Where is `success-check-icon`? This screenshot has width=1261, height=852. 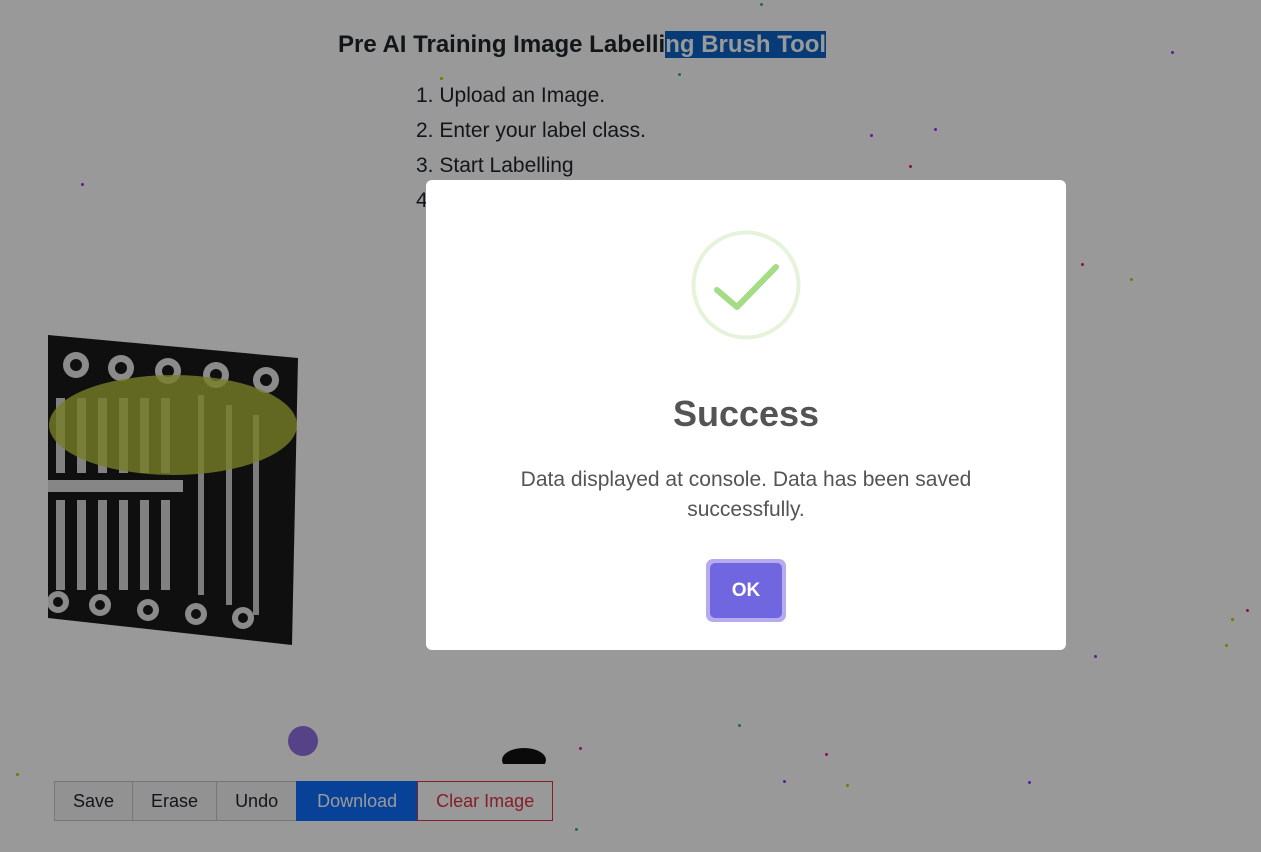
success-check-icon is located at coordinates (746, 285).